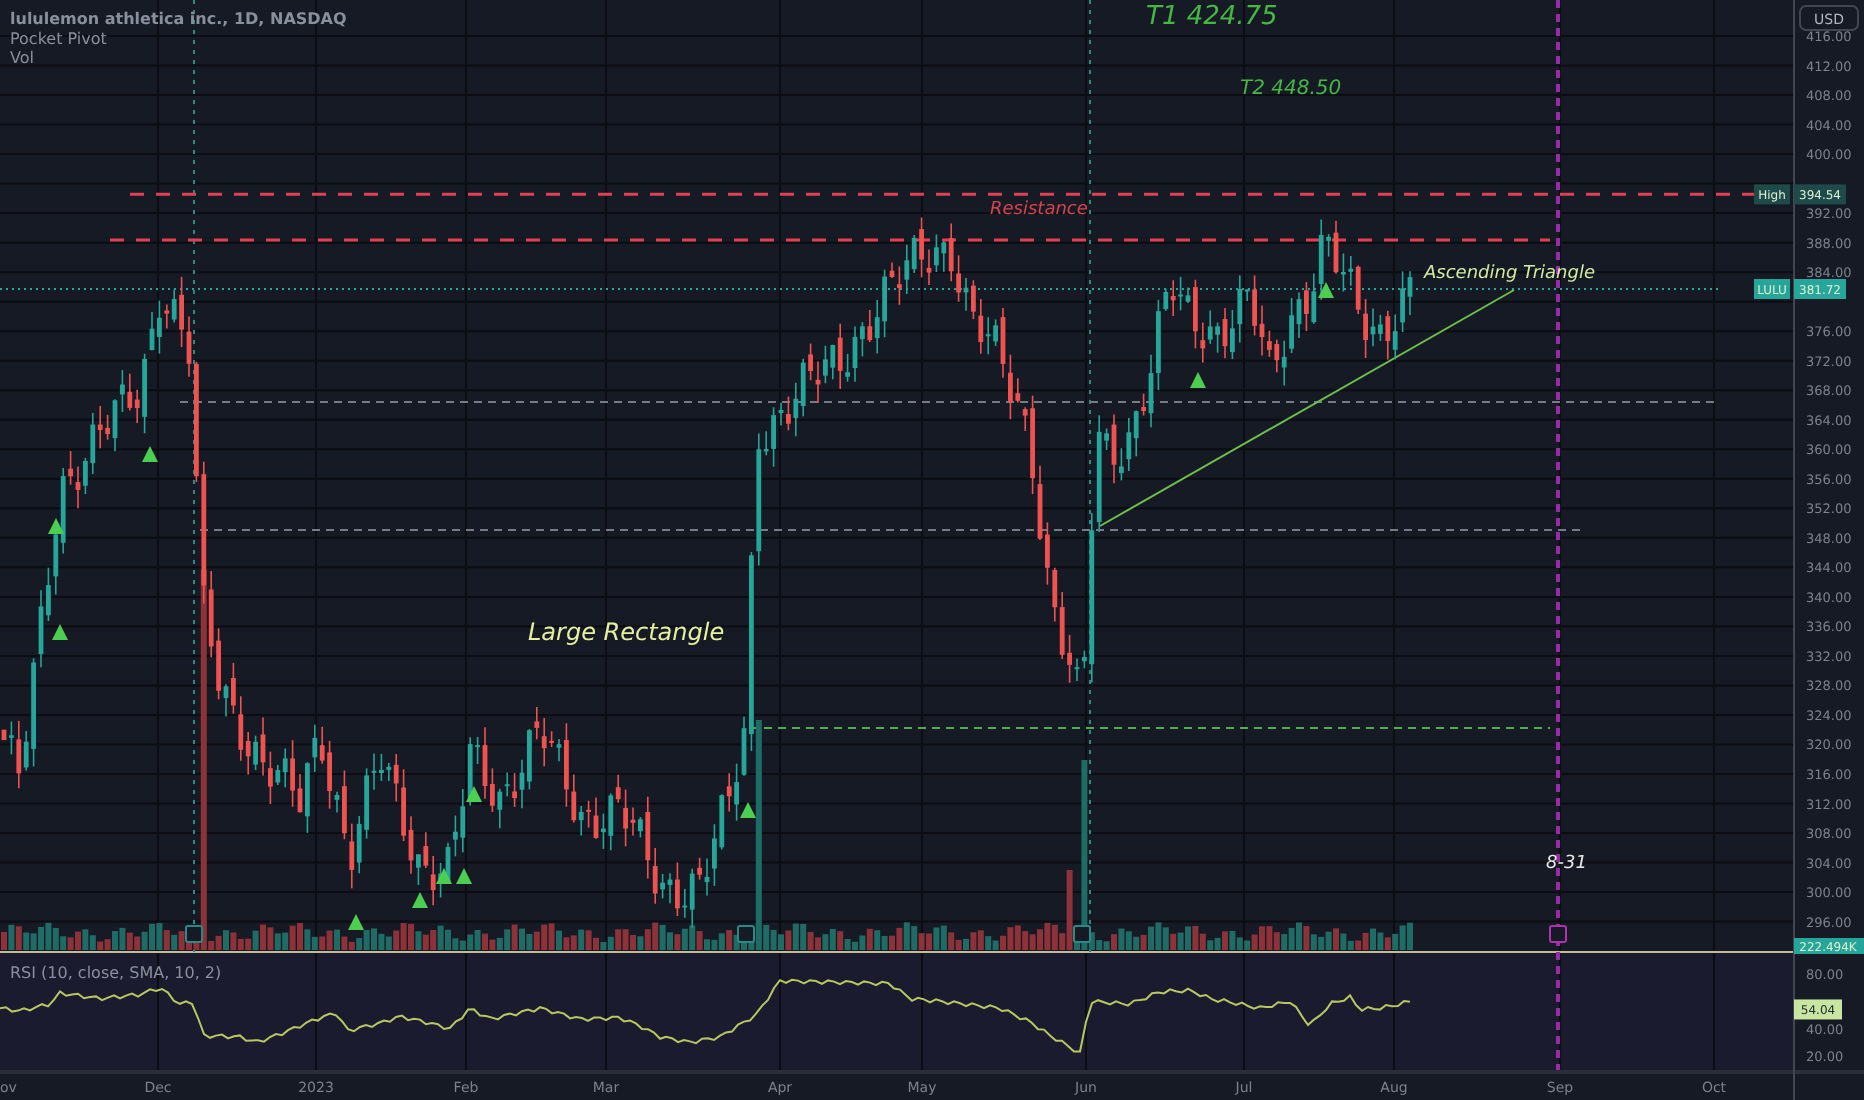 This screenshot has height=1100, width=1864. I want to click on rsi-legend: RSI (10, close, SMA, 10, 2), so click(116, 973).